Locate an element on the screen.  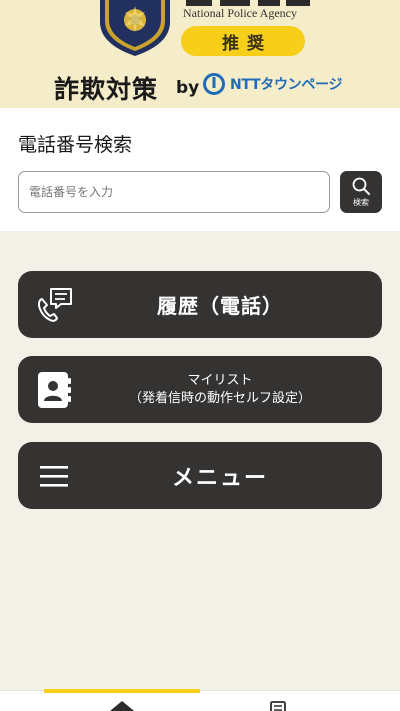
search-icon is located at coordinates (361, 186).